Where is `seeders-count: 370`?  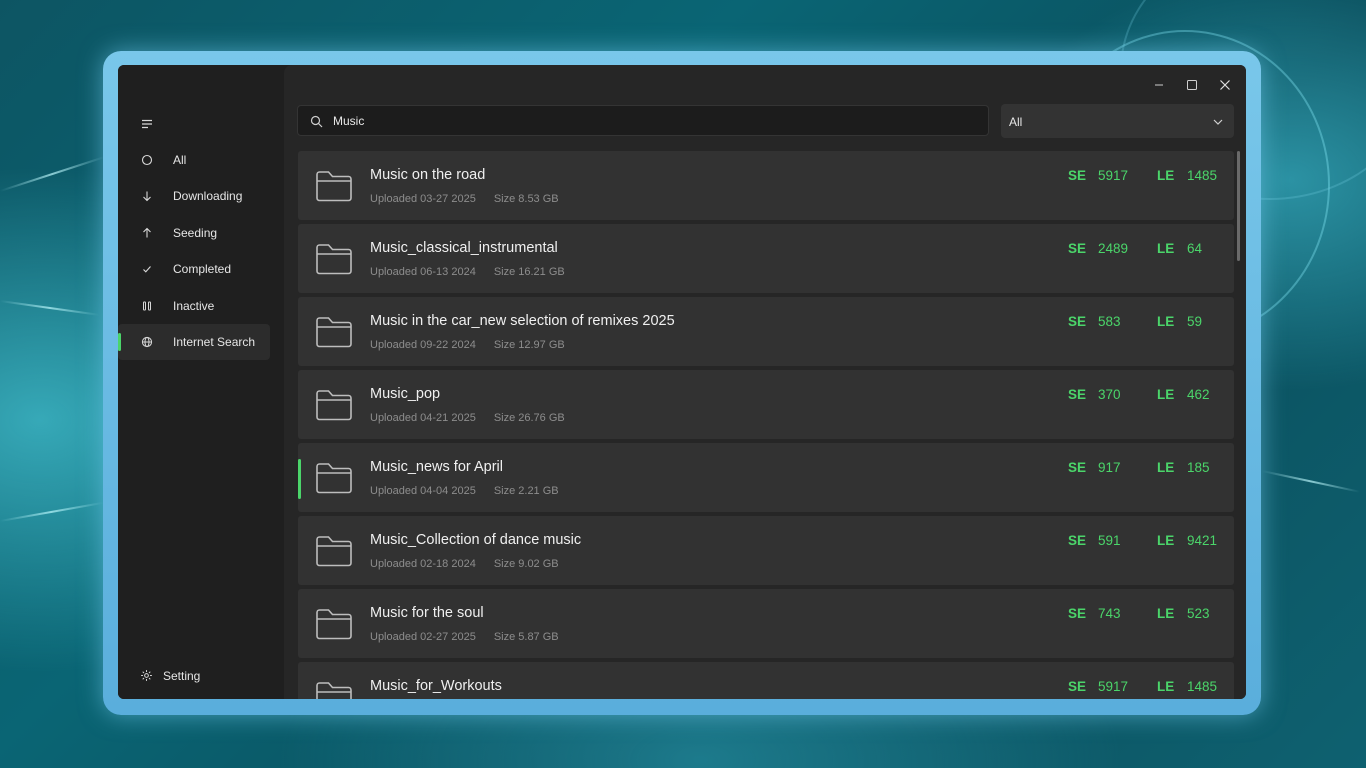 seeders-count: 370 is located at coordinates (1109, 394).